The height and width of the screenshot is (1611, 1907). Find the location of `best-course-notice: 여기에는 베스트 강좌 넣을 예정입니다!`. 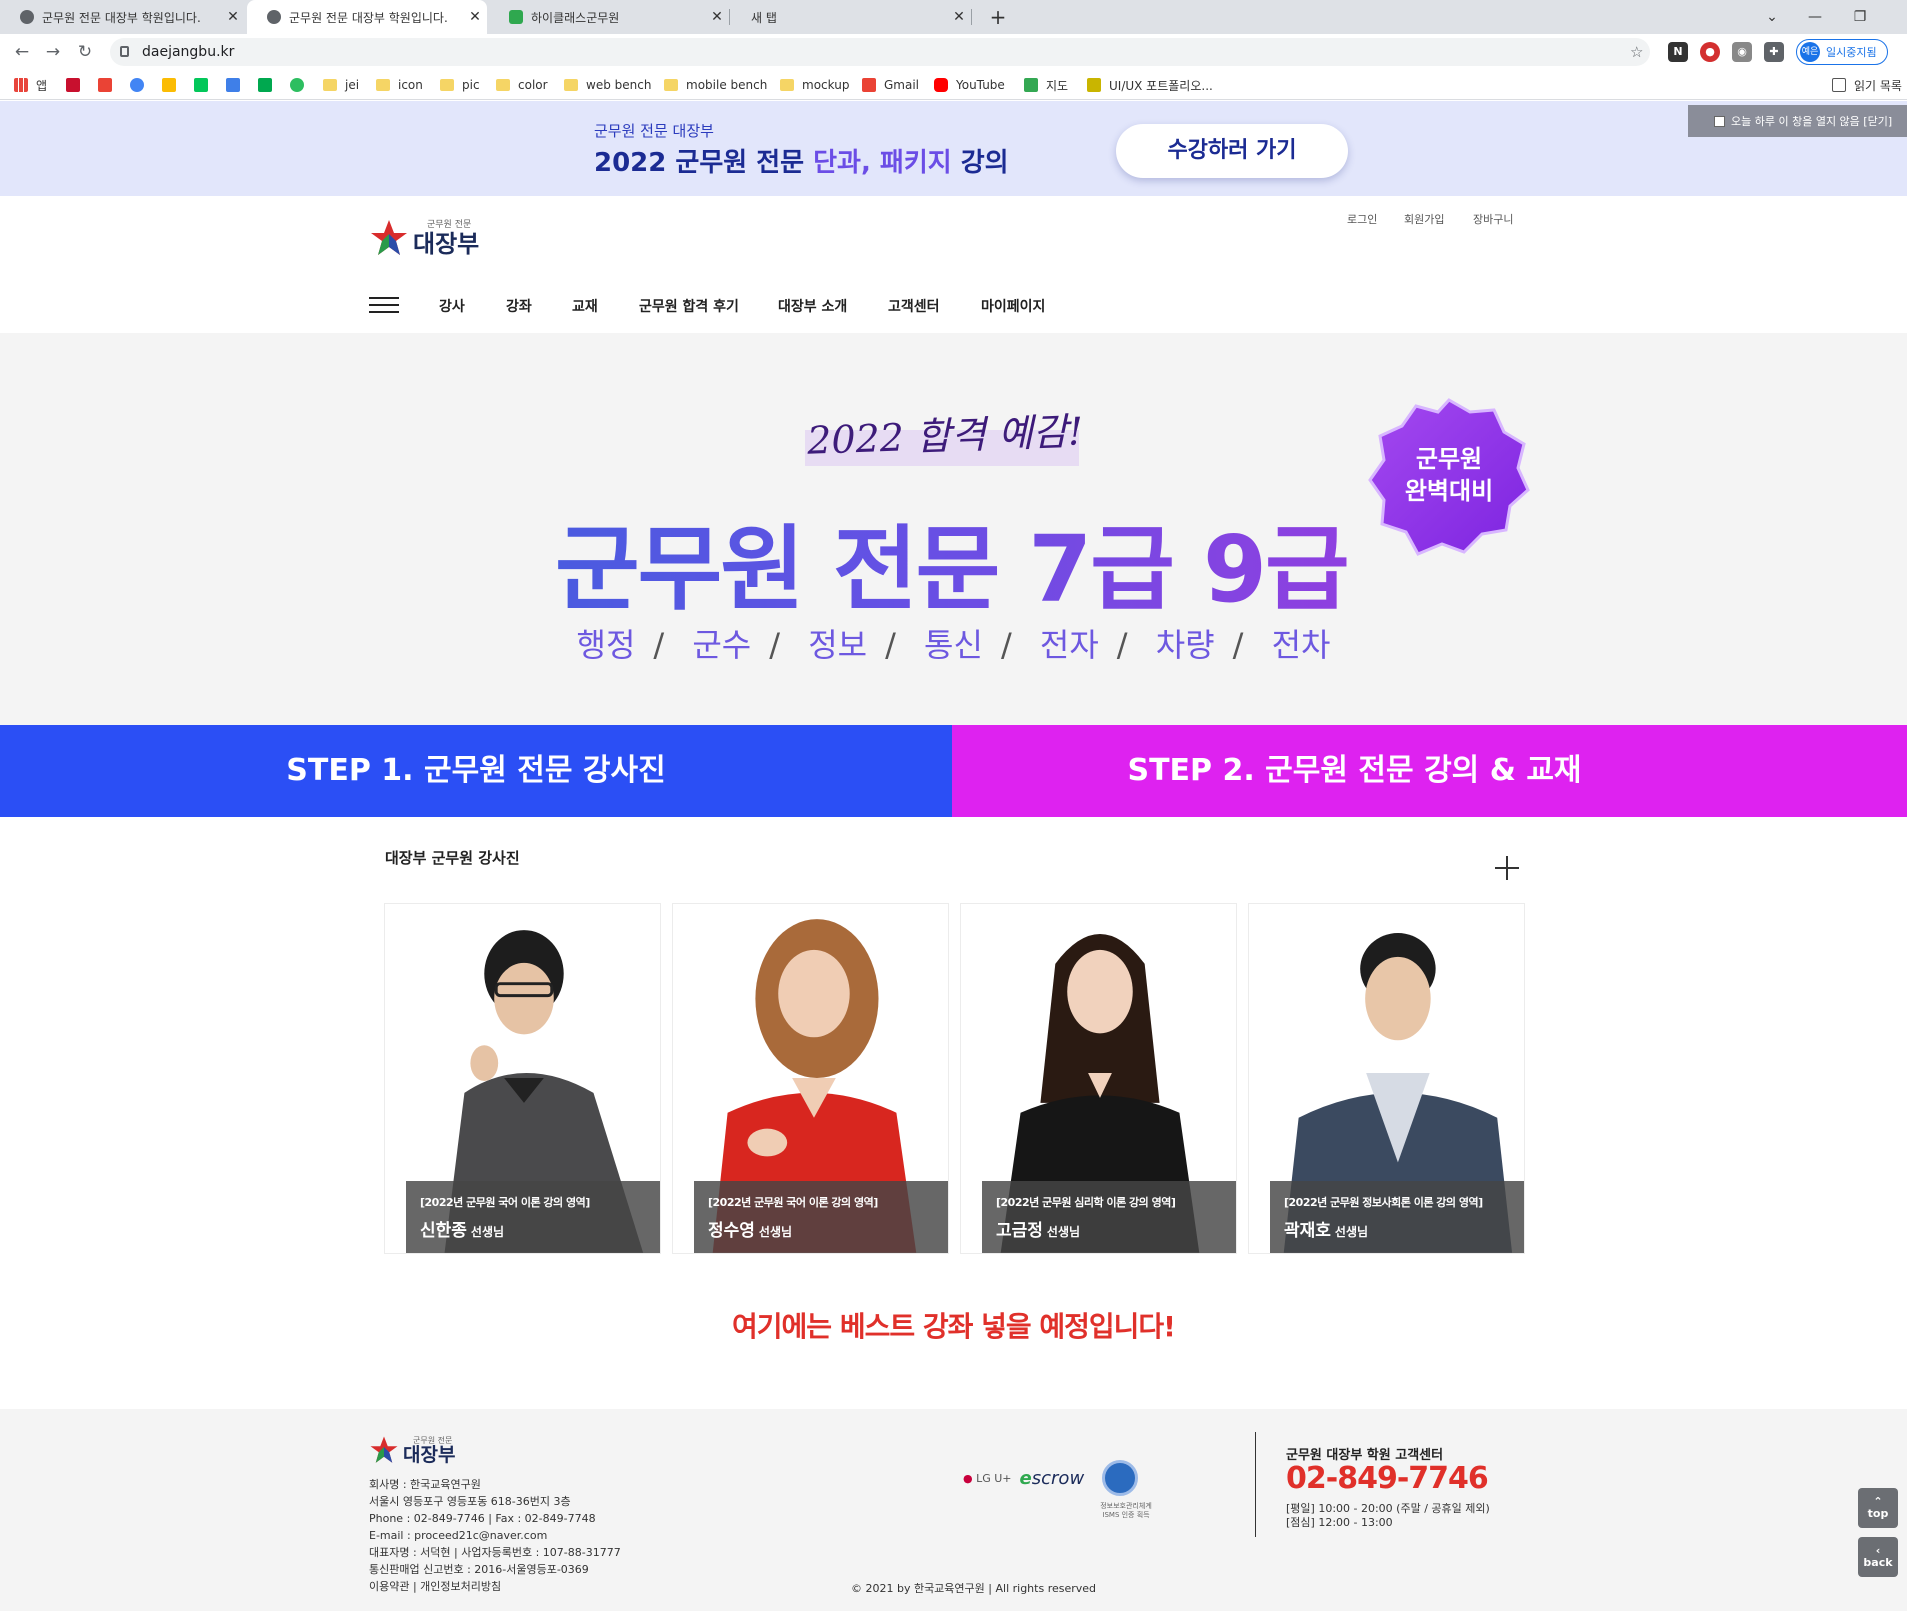

best-course-notice: 여기에는 베스트 강좌 넣을 예정입니다! is located at coordinates (954, 1326).